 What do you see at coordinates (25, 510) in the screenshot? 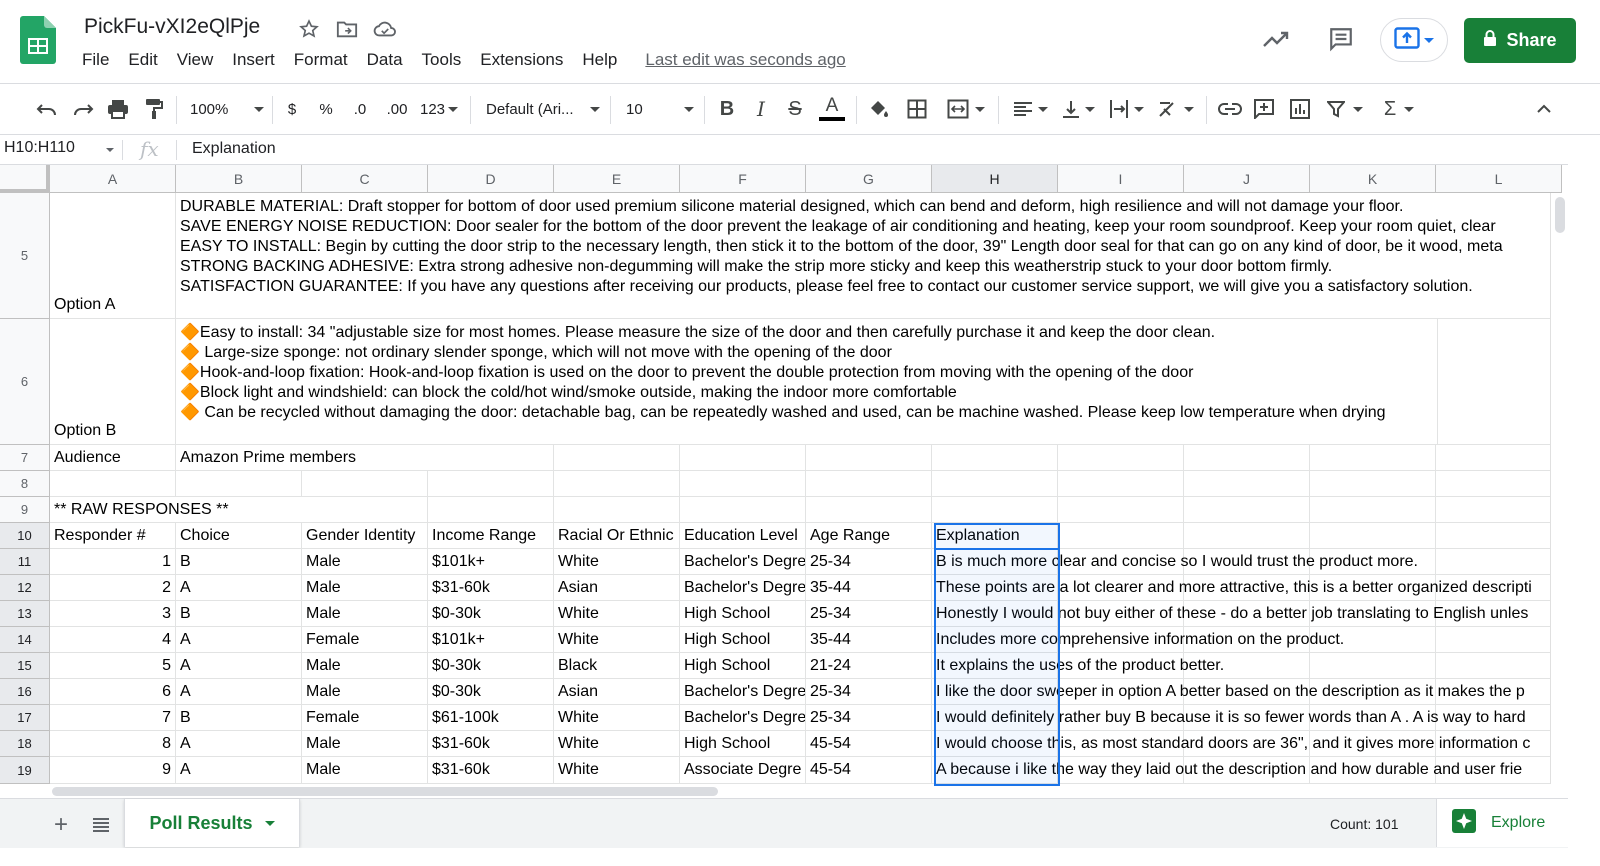
I see `row-header-9: 9` at bounding box center [25, 510].